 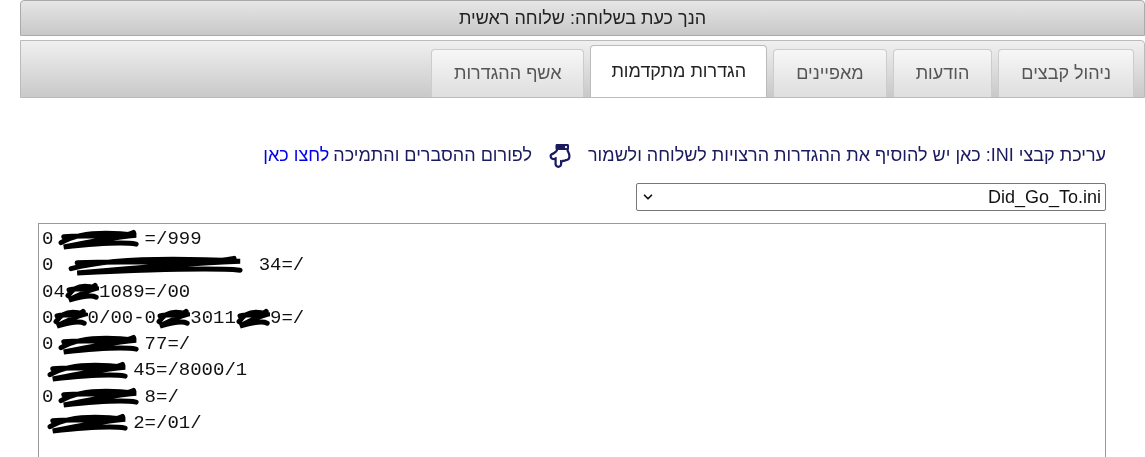 What do you see at coordinates (942, 73) in the screenshot?
I see `tab: הודעות` at bounding box center [942, 73].